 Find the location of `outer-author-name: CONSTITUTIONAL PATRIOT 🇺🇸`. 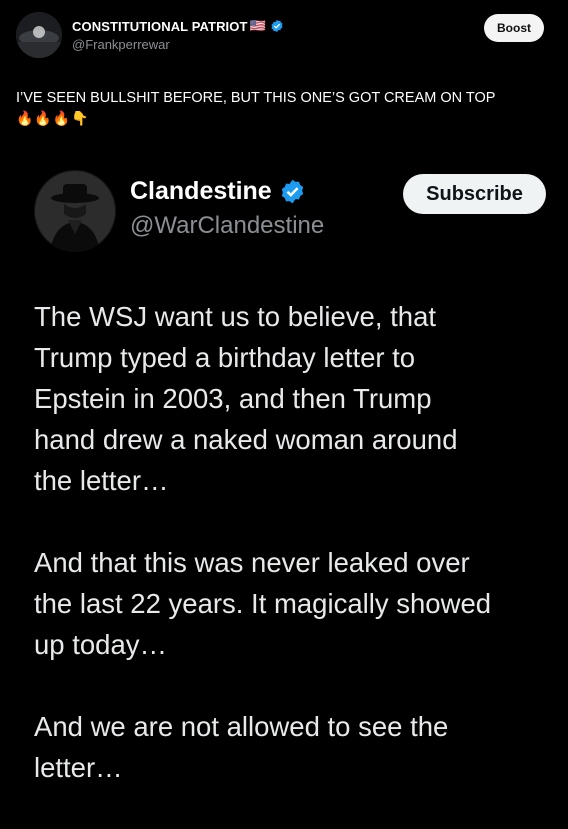

outer-author-name: CONSTITUTIONAL PATRIOT 🇺🇸 is located at coordinates (178, 26).